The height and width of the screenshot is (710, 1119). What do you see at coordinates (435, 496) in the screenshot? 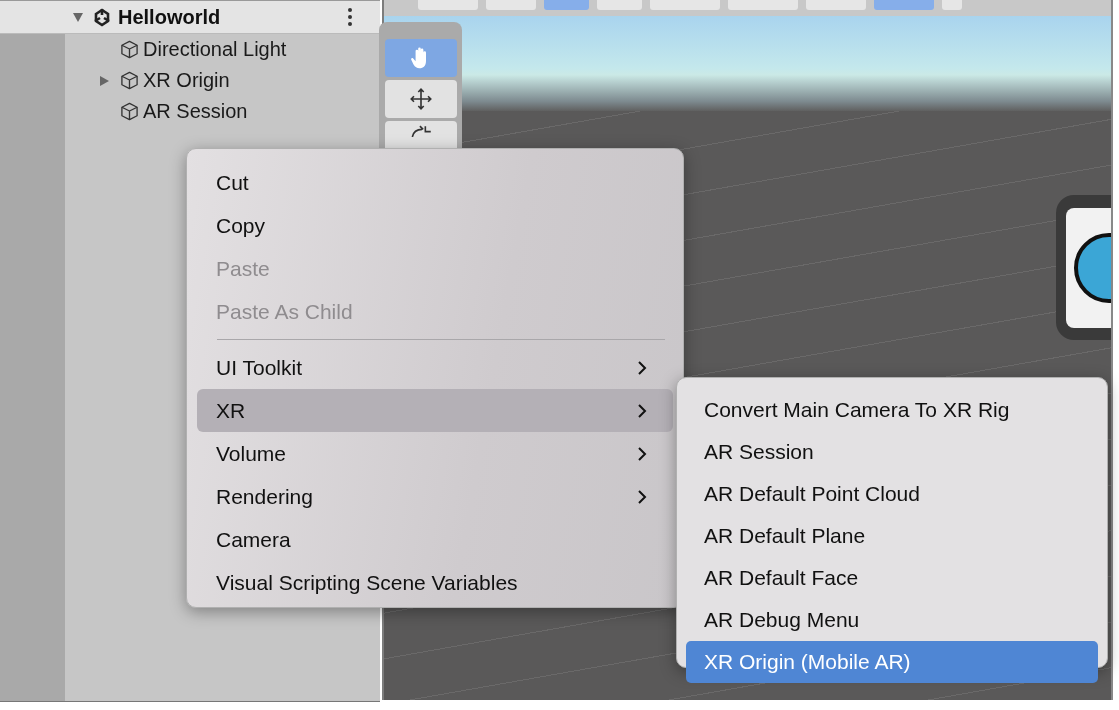
I see `menu-item: Rendering` at bounding box center [435, 496].